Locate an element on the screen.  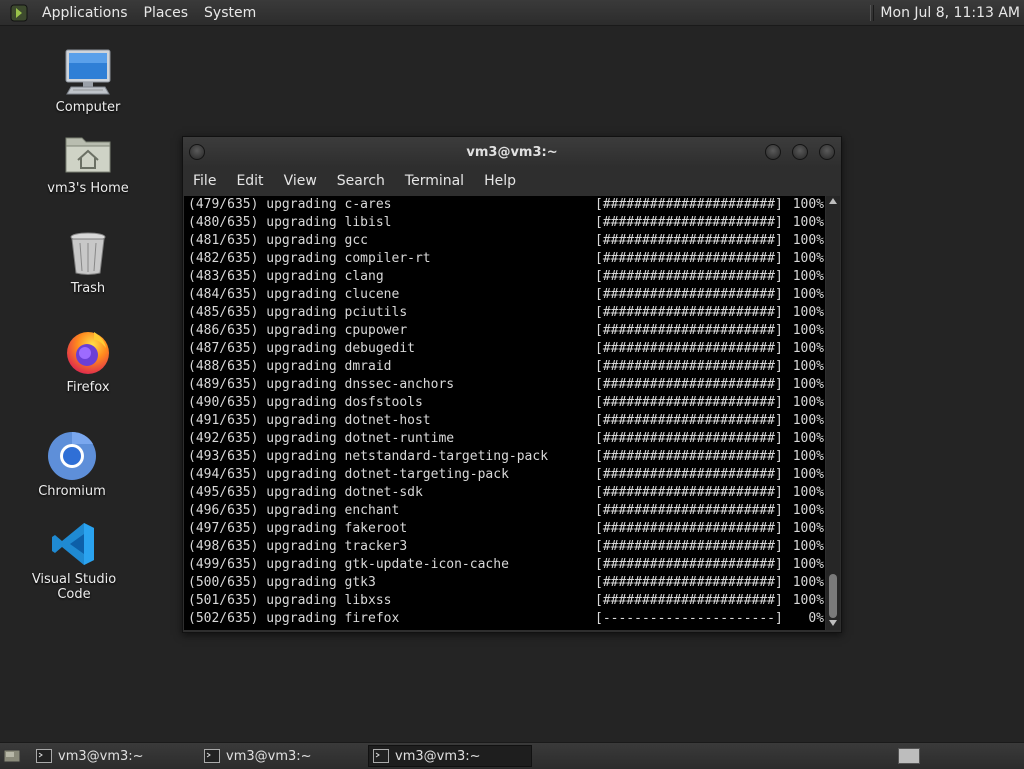
close-icon is located at coordinates (827, 152).